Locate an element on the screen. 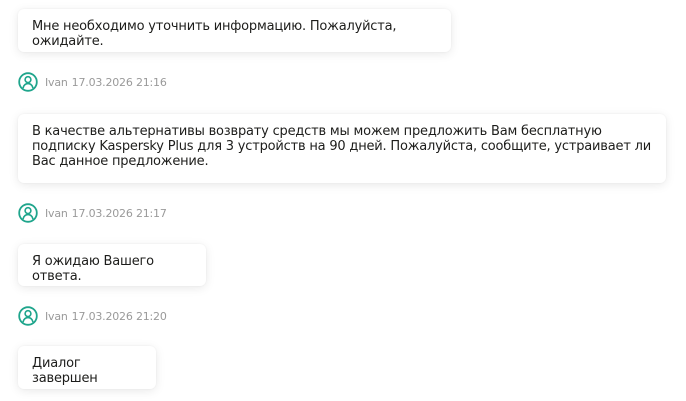 The width and height of the screenshot is (686, 401). message-bubble: Я ожидаю Вашего ответа. is located at coordinates (112, 265).